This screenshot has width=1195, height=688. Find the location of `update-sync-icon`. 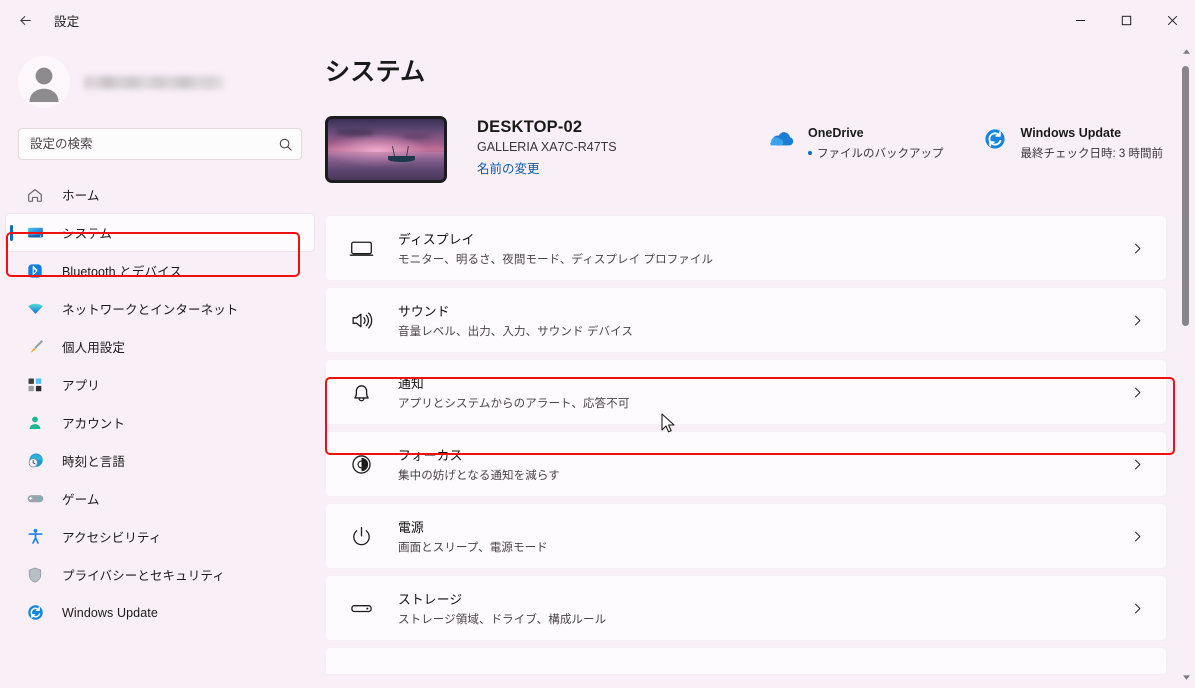

update-sync-icon is located at coordinates (995, 139).